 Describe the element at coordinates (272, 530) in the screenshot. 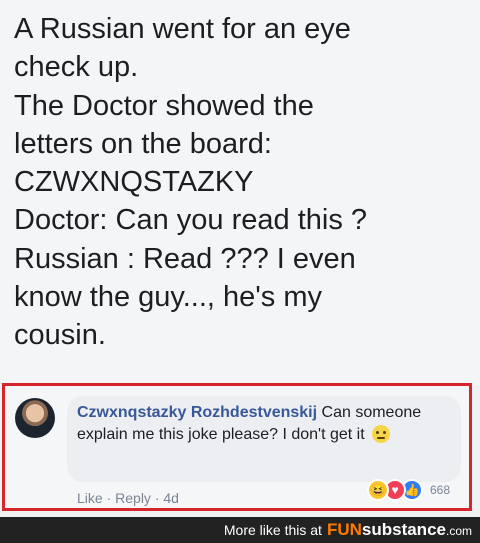

I see `footer-text: More like this at` at that location.